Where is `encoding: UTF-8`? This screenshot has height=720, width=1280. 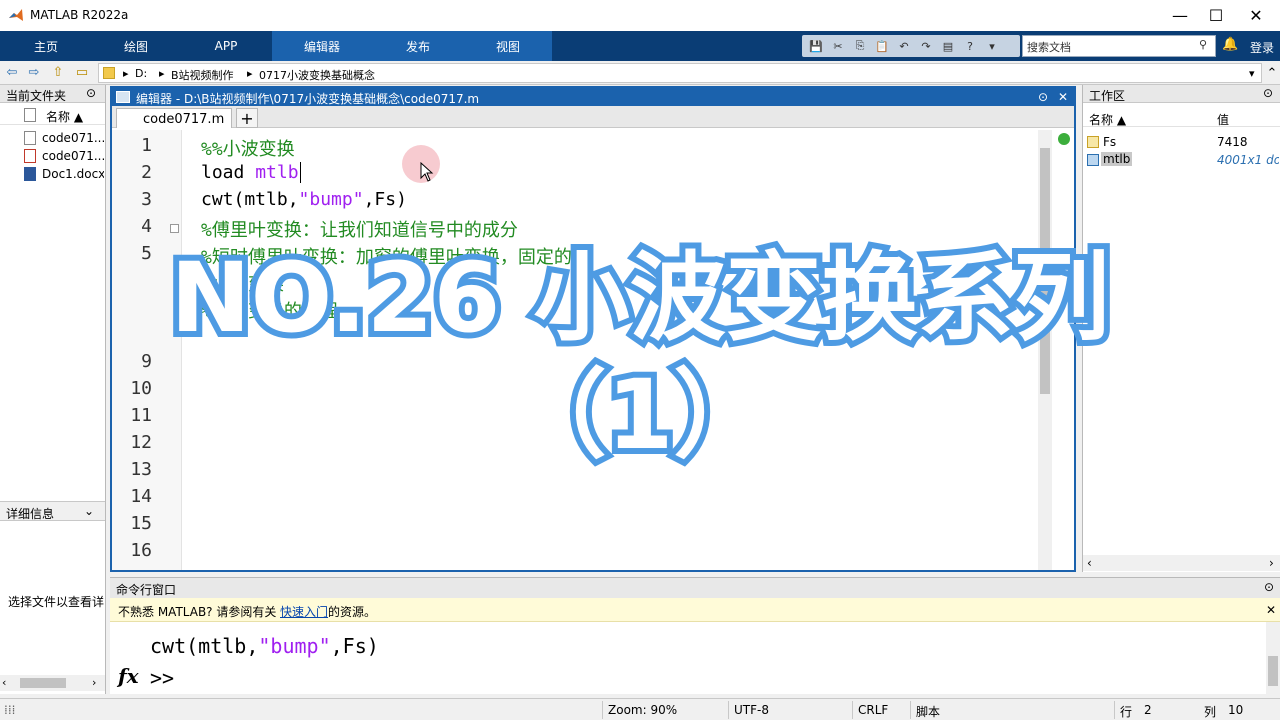 encoding: UTF-8 is located at coordinates (751, 710).